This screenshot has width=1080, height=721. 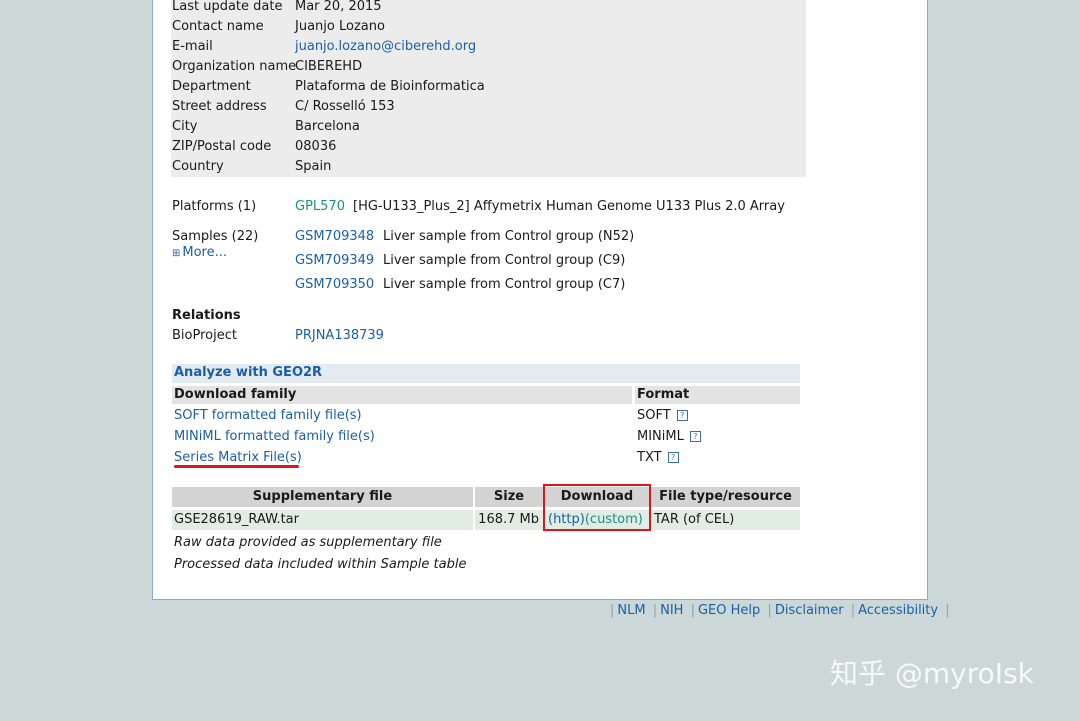 I want to click on value-street: C/ Rosselló 153, so click(x=345, y=106).